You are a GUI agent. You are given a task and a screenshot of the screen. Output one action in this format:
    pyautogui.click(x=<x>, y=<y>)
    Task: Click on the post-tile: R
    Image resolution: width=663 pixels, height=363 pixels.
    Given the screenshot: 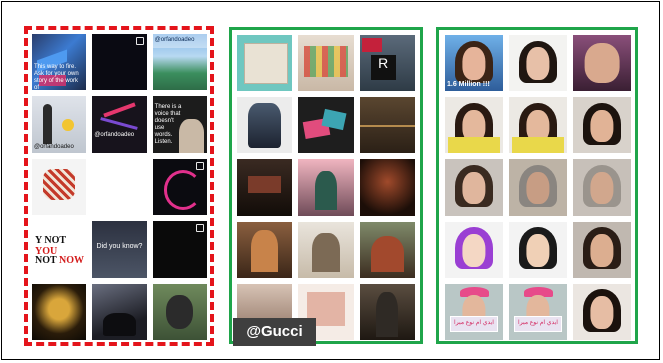 What is the action you would take?
    pyautogui.click(x=387, y=63)
    